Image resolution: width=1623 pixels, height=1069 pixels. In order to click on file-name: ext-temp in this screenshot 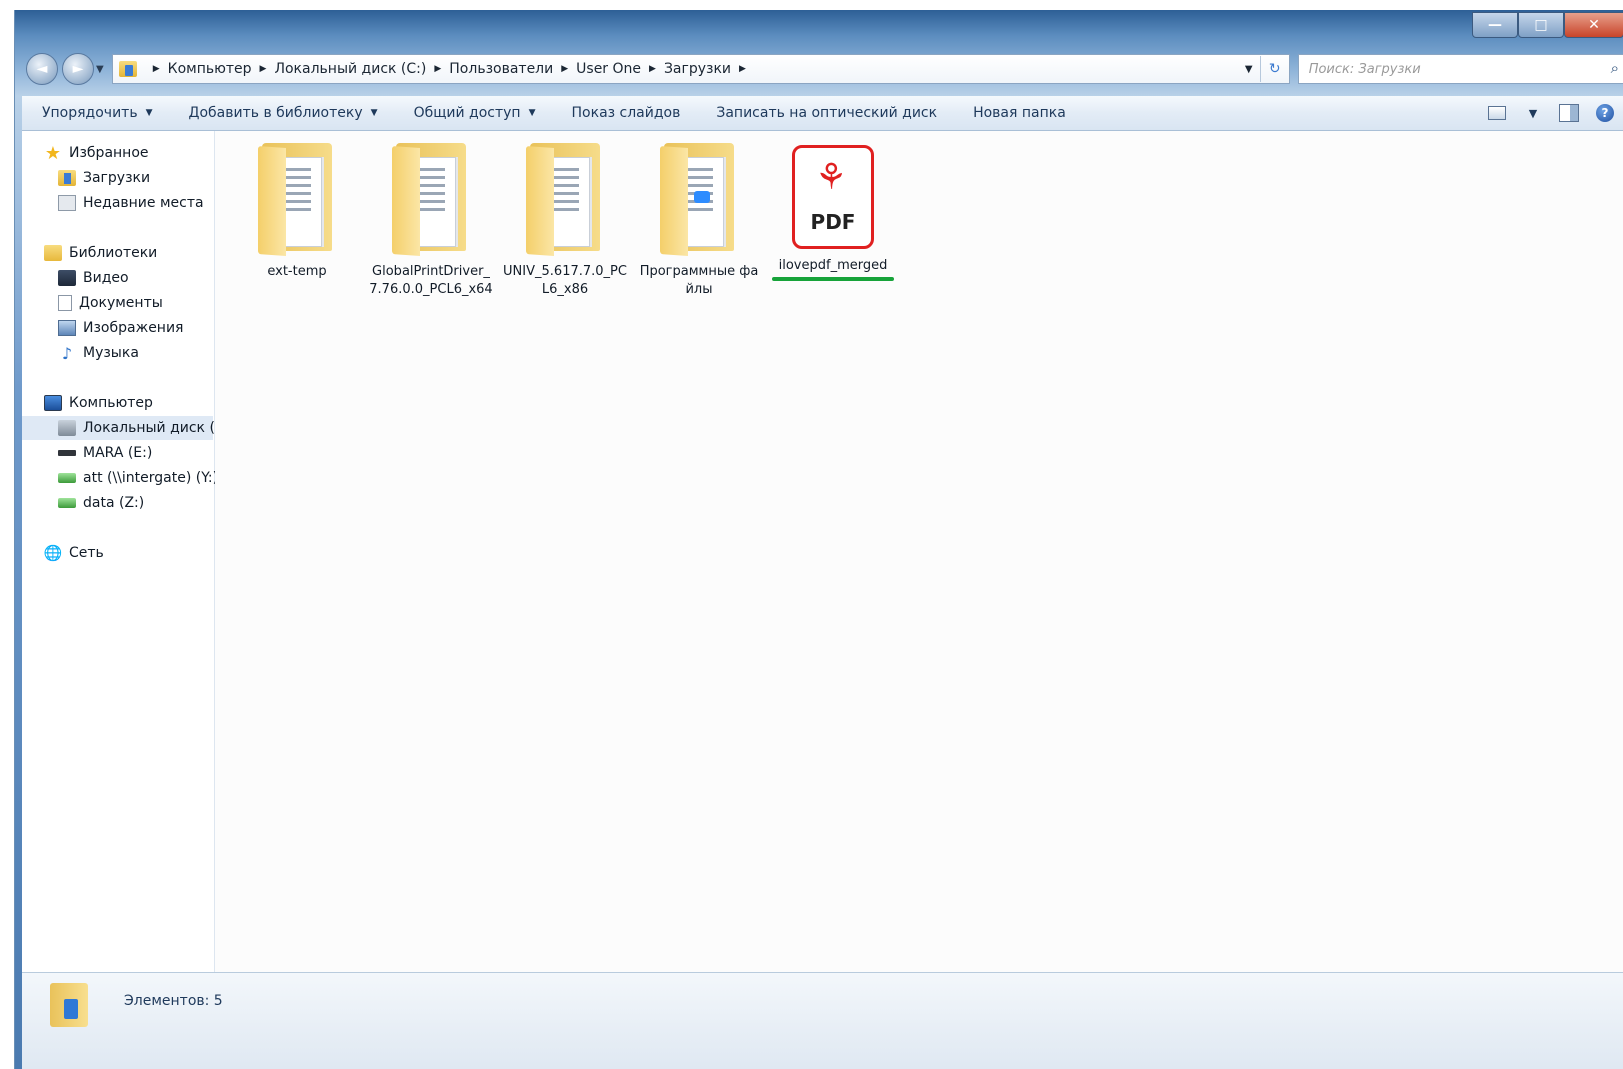, I will do `click(297, 271)`.